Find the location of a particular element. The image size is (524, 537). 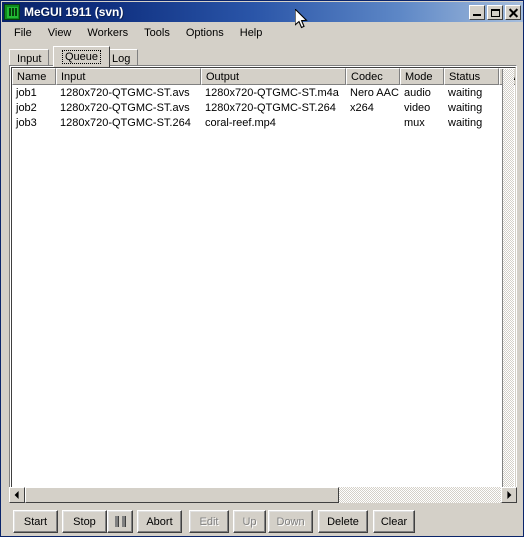

scroll-right-icon is located at coordinates (509, 495).